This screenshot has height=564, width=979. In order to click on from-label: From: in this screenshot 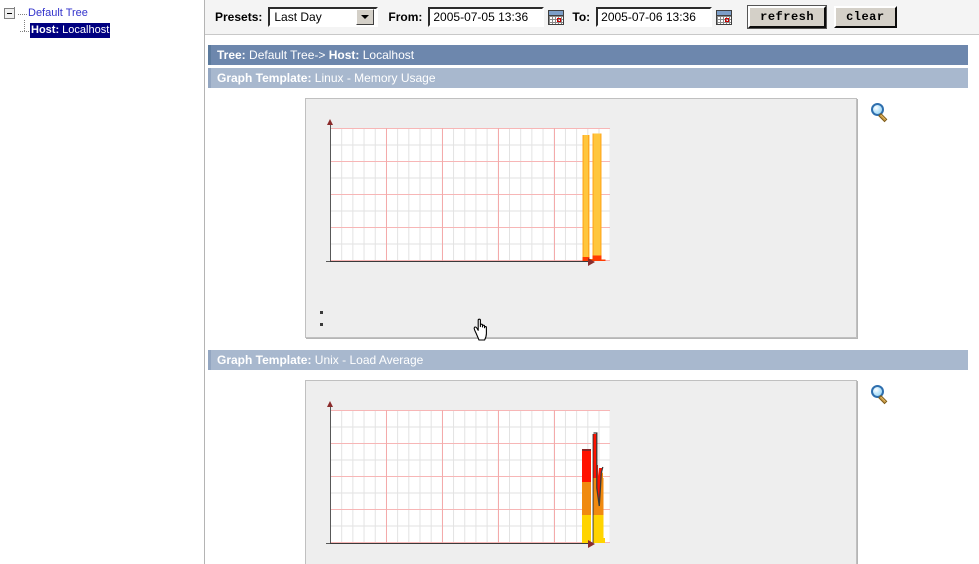, I will do `click(405, 17)`.